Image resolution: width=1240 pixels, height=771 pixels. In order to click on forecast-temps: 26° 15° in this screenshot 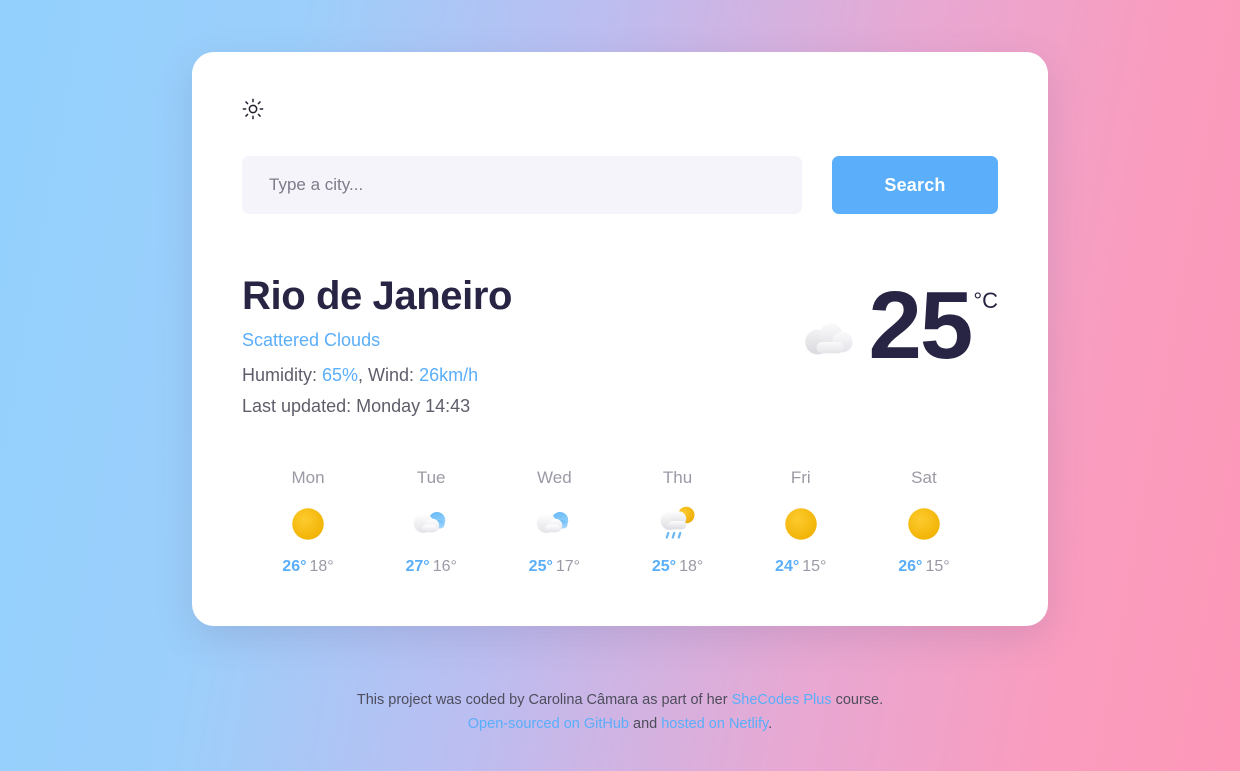, I will do `click(924, 567)`.